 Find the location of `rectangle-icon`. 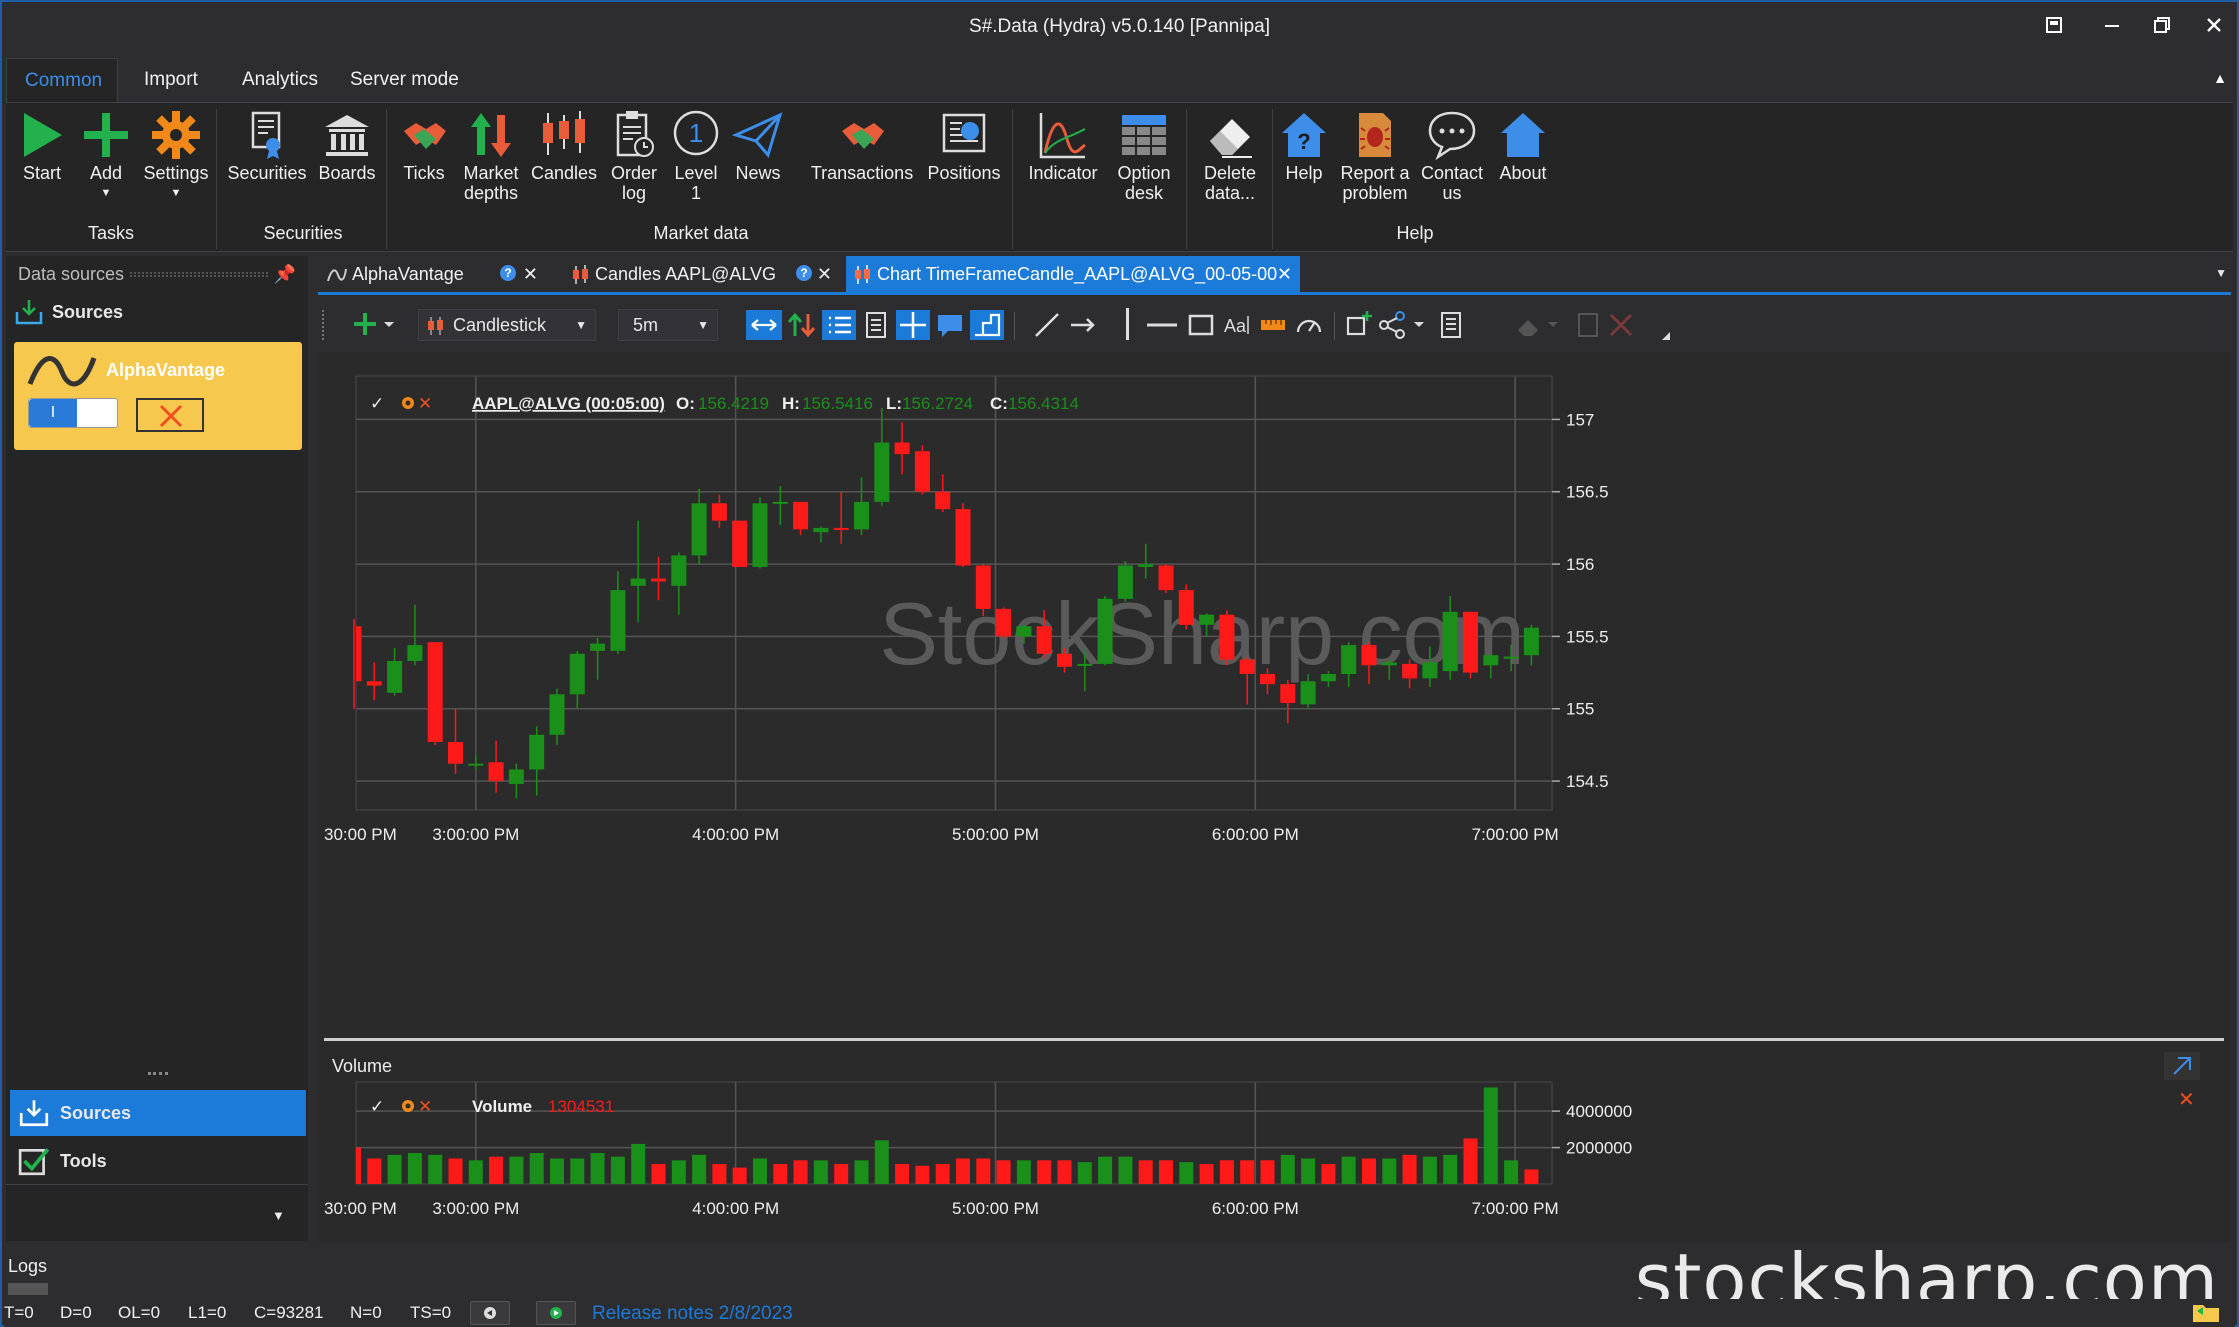

rectangle-icon is located at coordinates (1201, 325).